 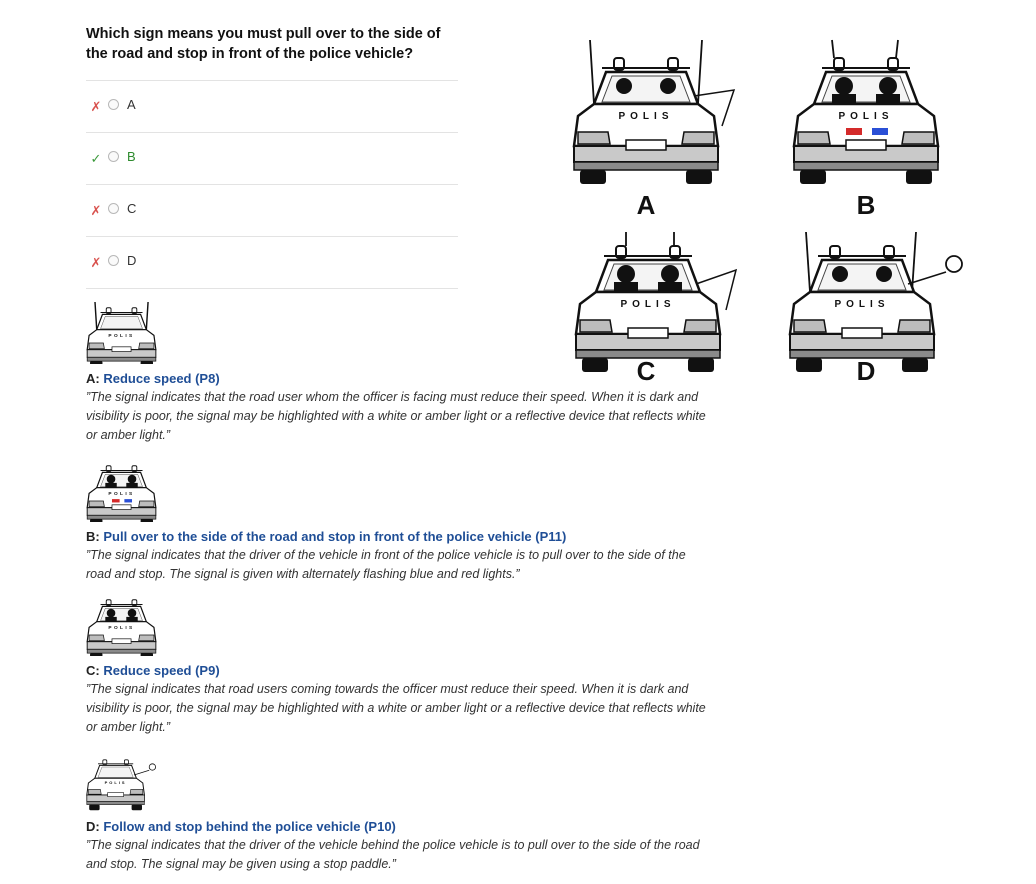 I want to click on option-a-label: A, so click(x=131, y=104).